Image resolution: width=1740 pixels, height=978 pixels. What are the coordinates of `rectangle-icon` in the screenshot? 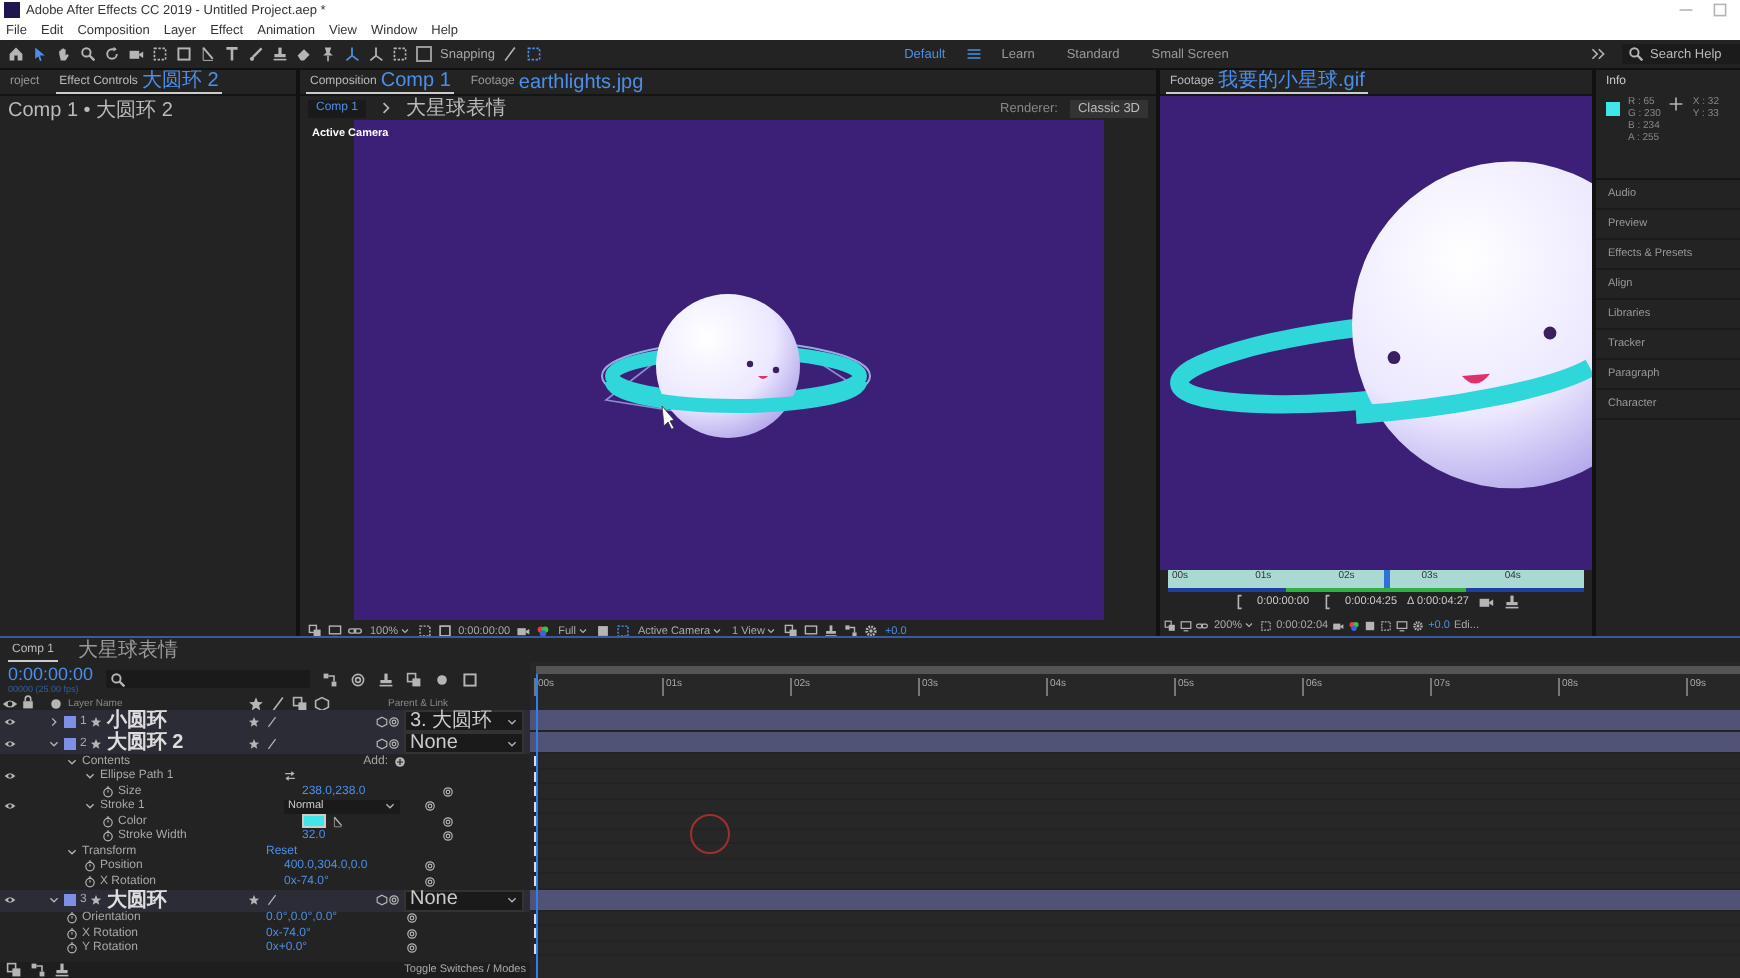 It's located at (184, 54).